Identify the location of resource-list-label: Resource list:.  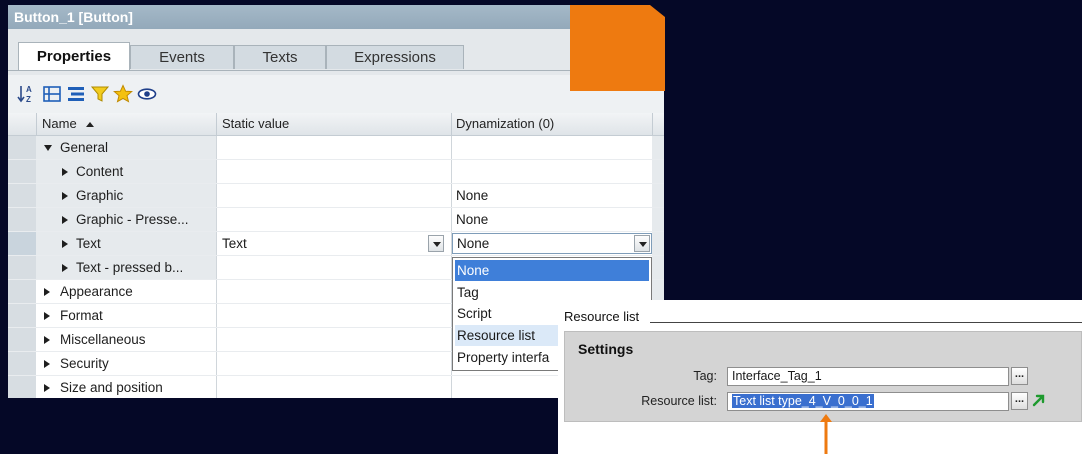
(679, 401).